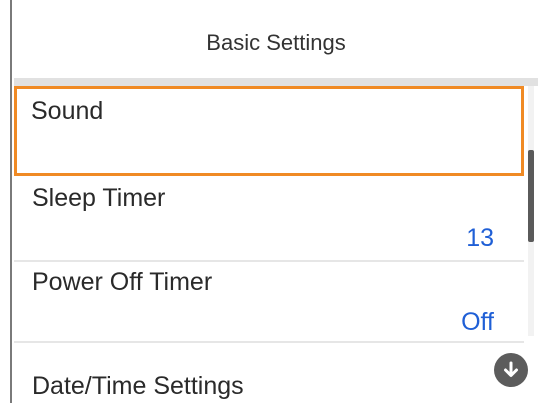  Describe the element at coordinates (477, 322) in the screenshot. I see `menu-item-value: Off` at that location.